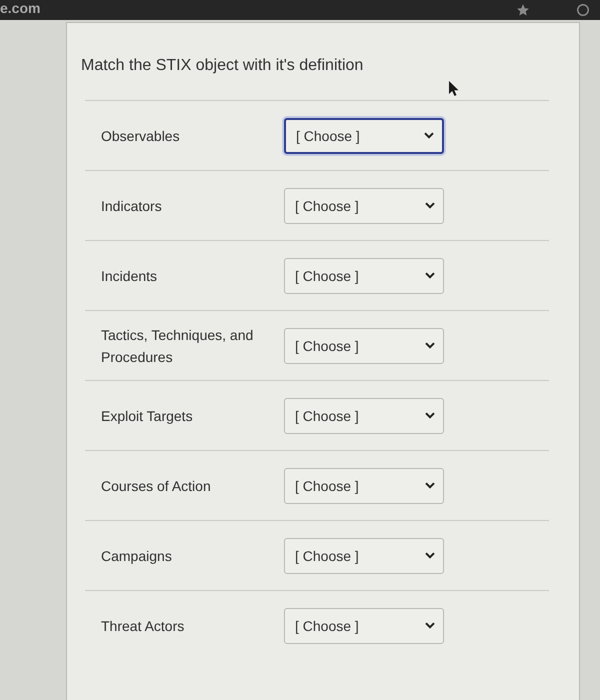 The width and height of the screenshot is (600, 700). I want to click on match-label: Exploit Targets, so click(147, 416).